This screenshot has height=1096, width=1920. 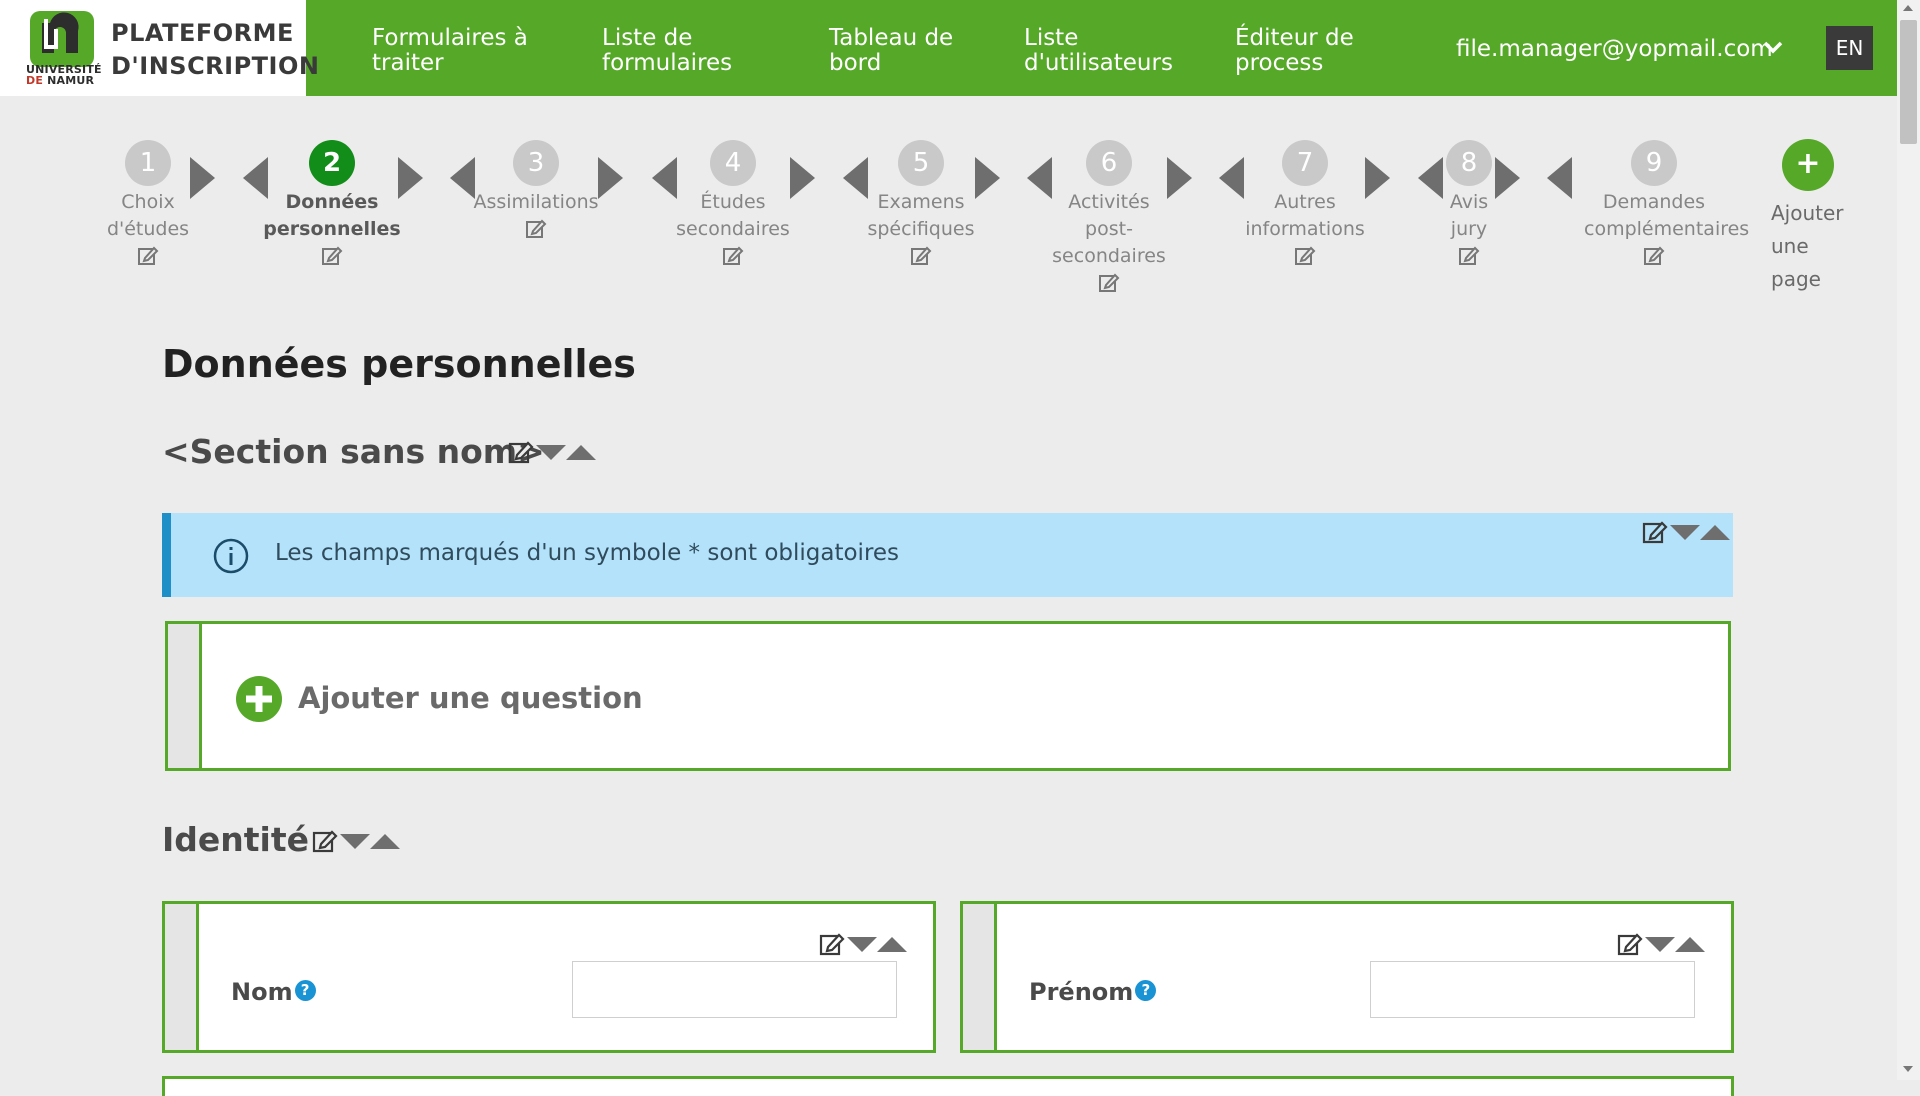 What do you see at coordinates (259, 699) in the screenshot?
I see `add-circle-icon` at bounding box center [259, 699].